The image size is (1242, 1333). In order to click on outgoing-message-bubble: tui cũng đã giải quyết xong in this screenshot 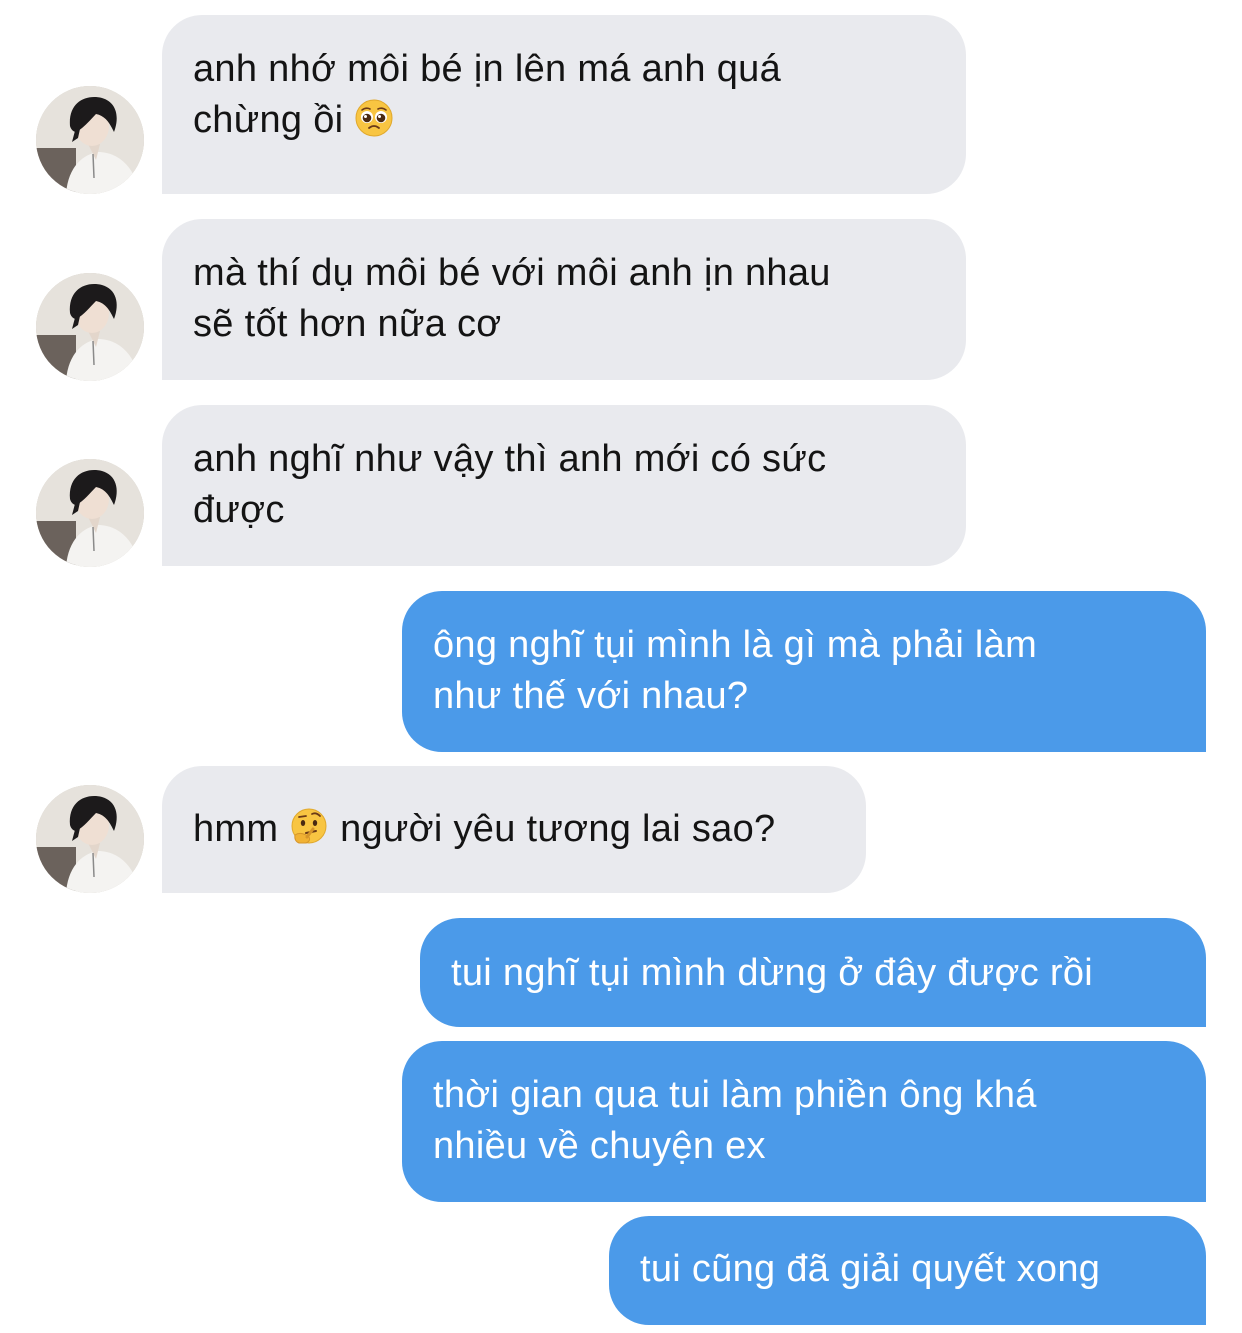, I will do `click(907, 1270)`.